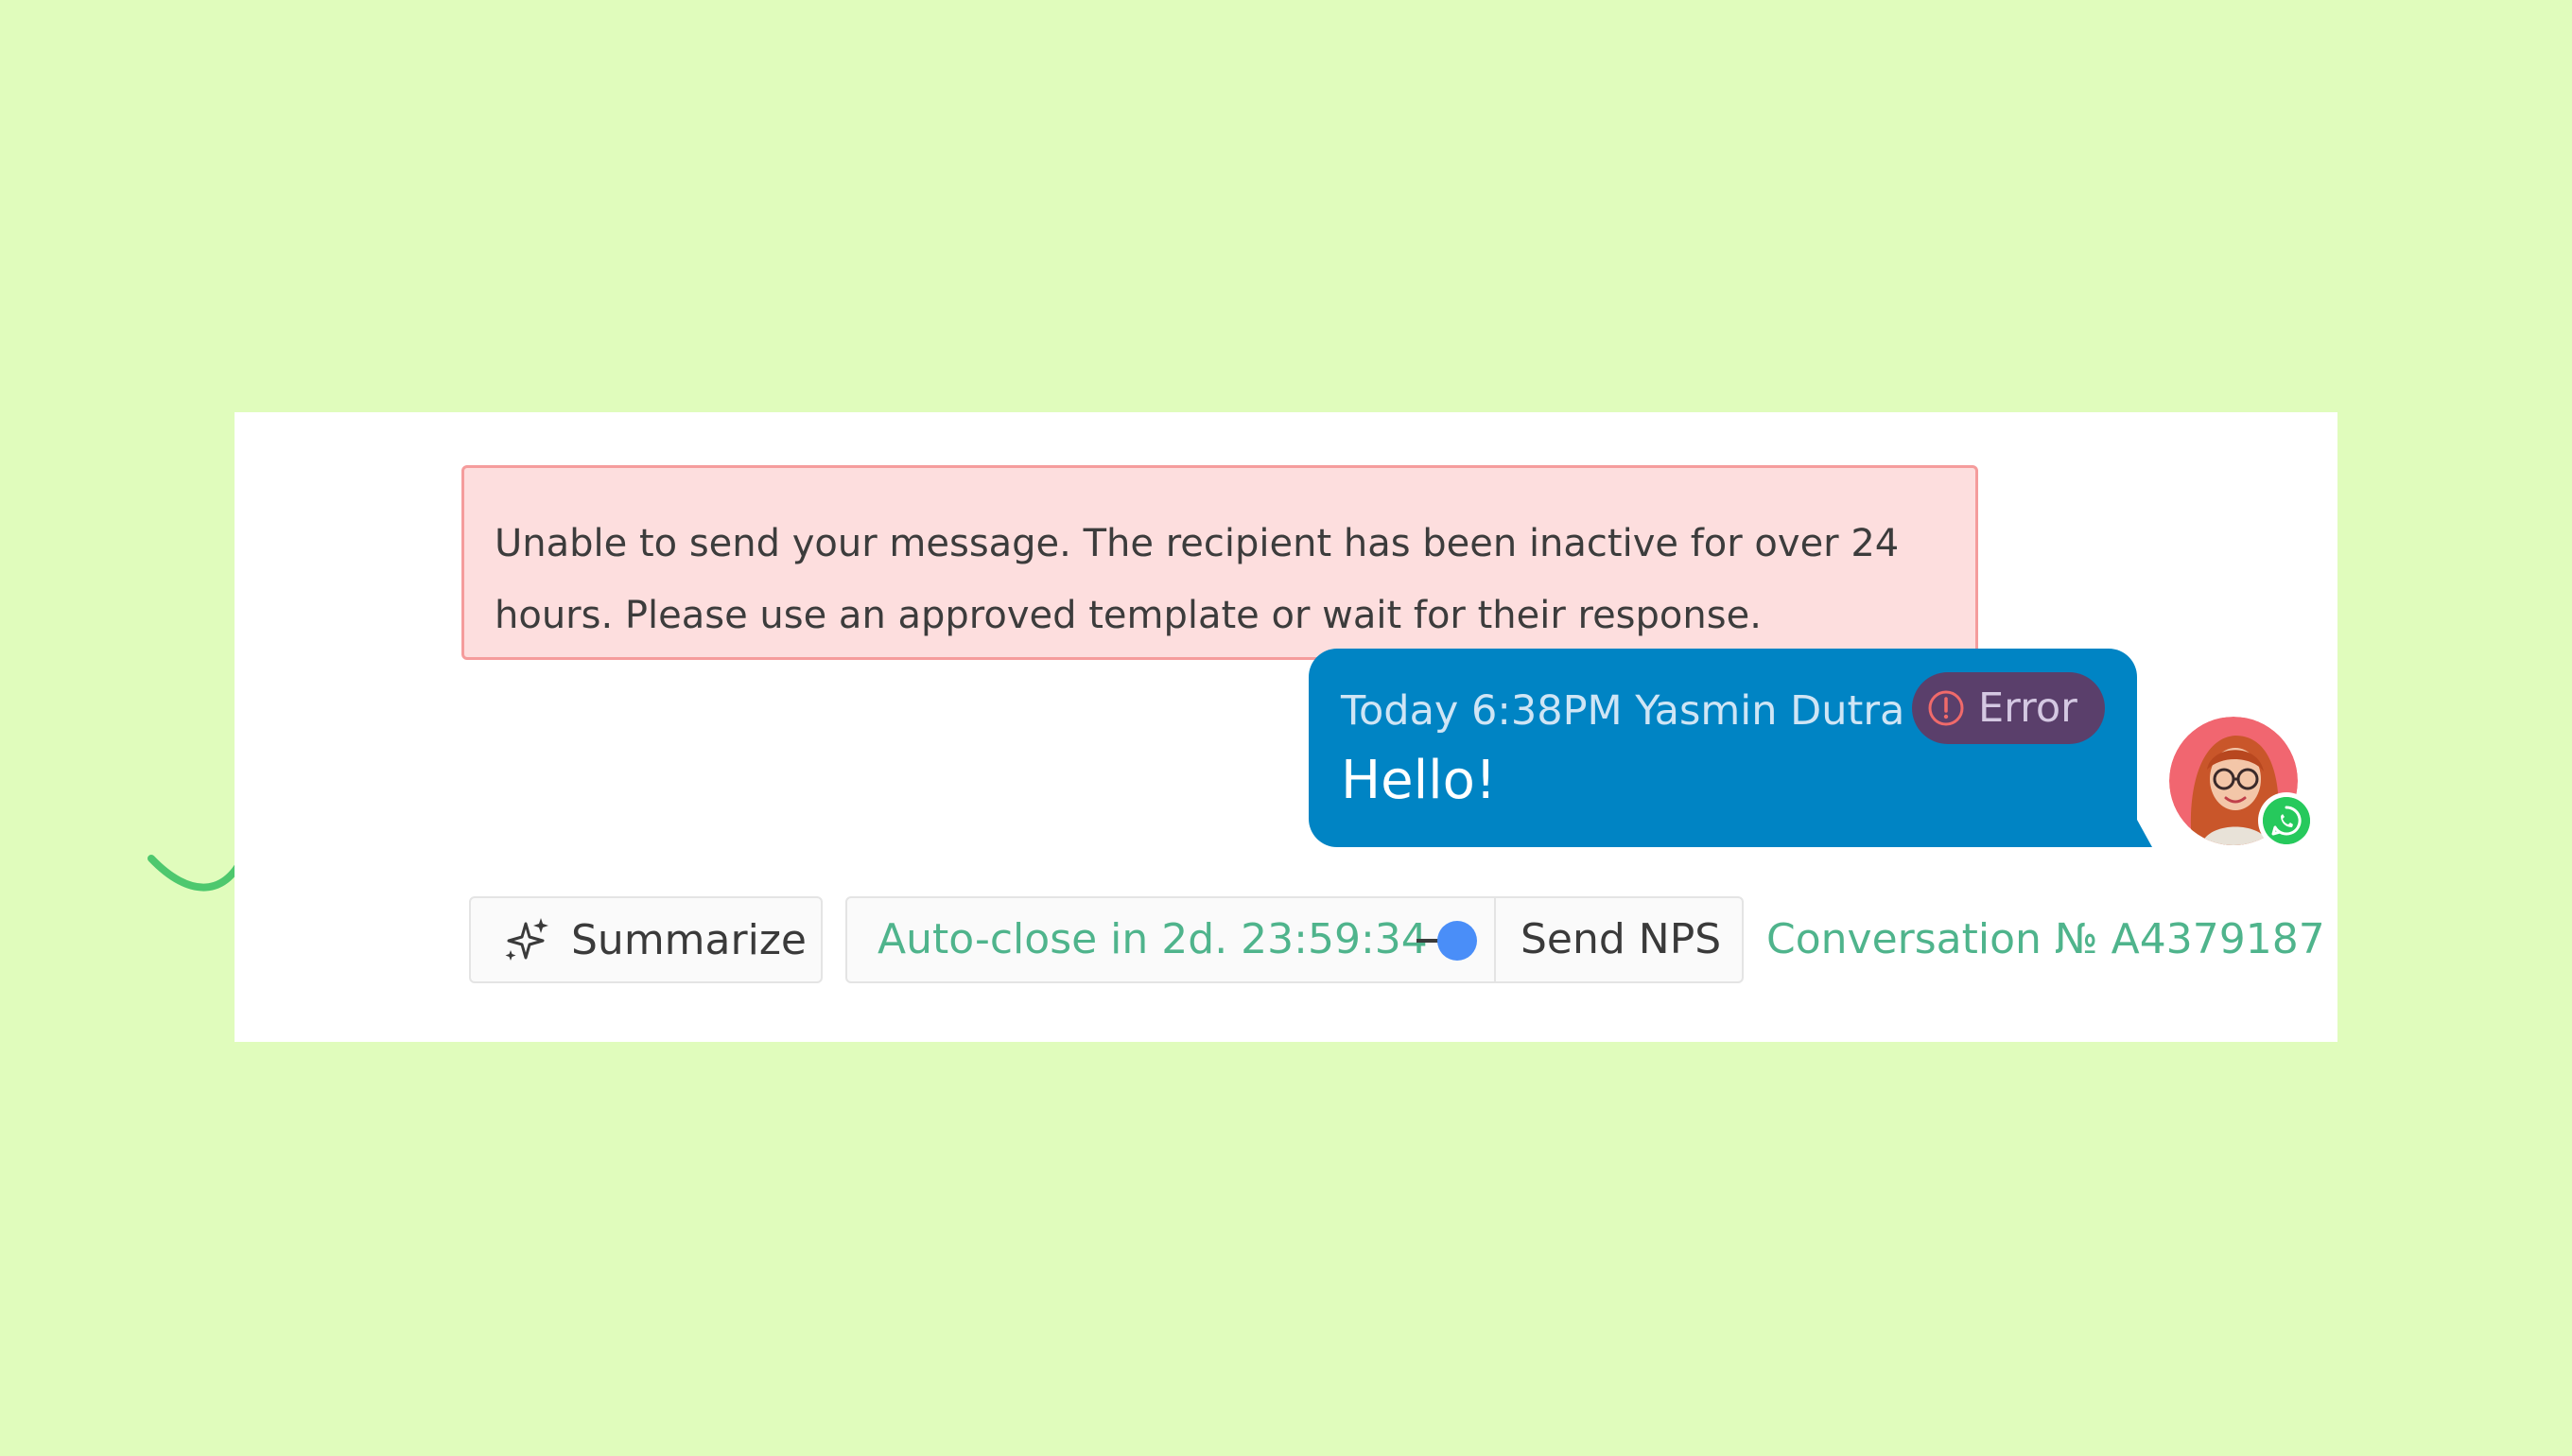 This screenshot has height=1456, width=2572. What do you see at coordinates (1621, 939) in the screenshot?
I see `send-nps-button: Send NPS` at bounding box center [1621, 939].